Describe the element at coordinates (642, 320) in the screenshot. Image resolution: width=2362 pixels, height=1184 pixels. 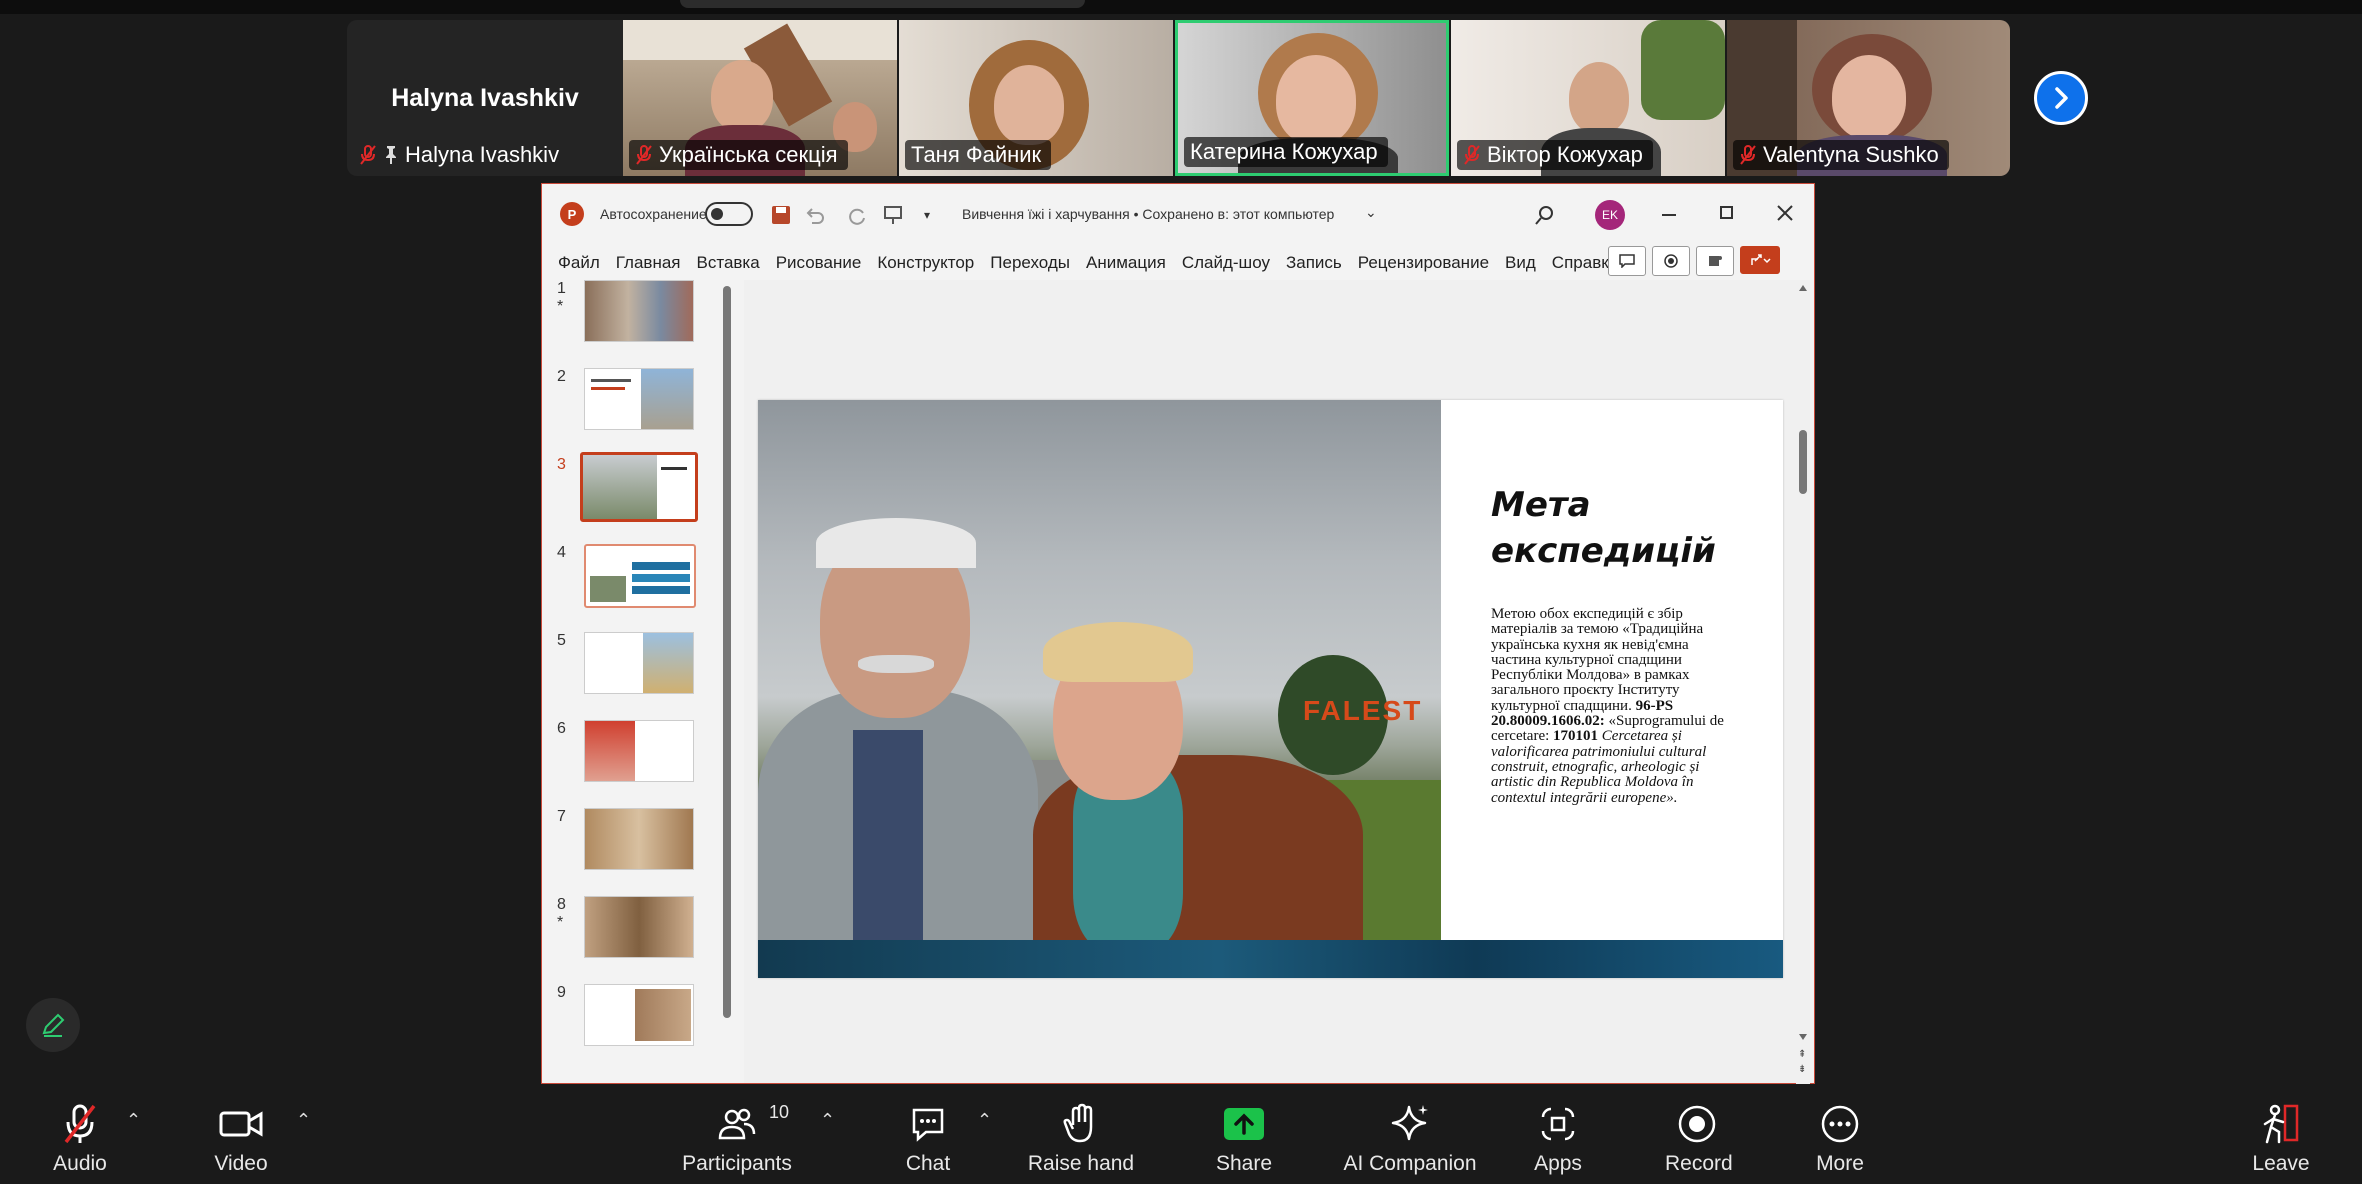
I see `slide-thumbnail: 1 *` at that location.